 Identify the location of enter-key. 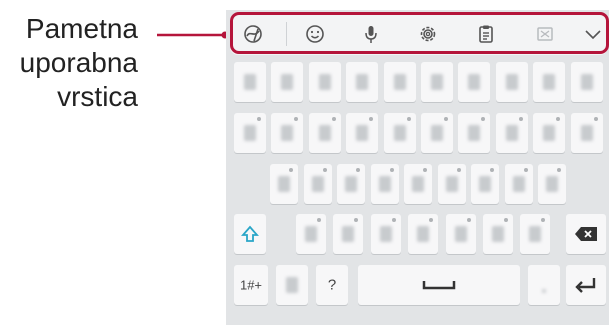
(586, 285).